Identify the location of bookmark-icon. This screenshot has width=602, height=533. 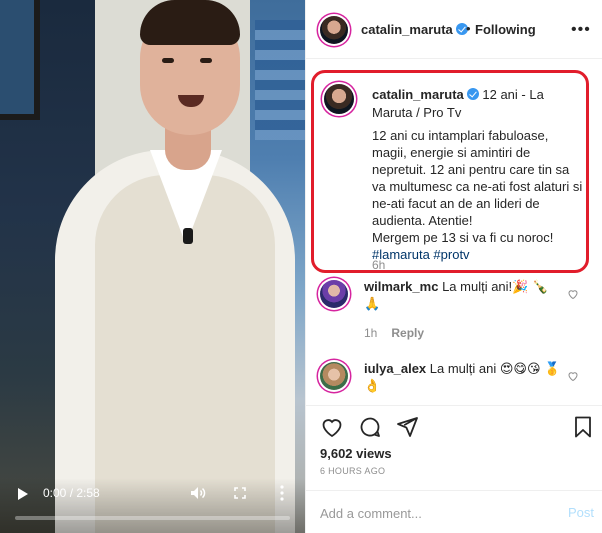
(583, 427).